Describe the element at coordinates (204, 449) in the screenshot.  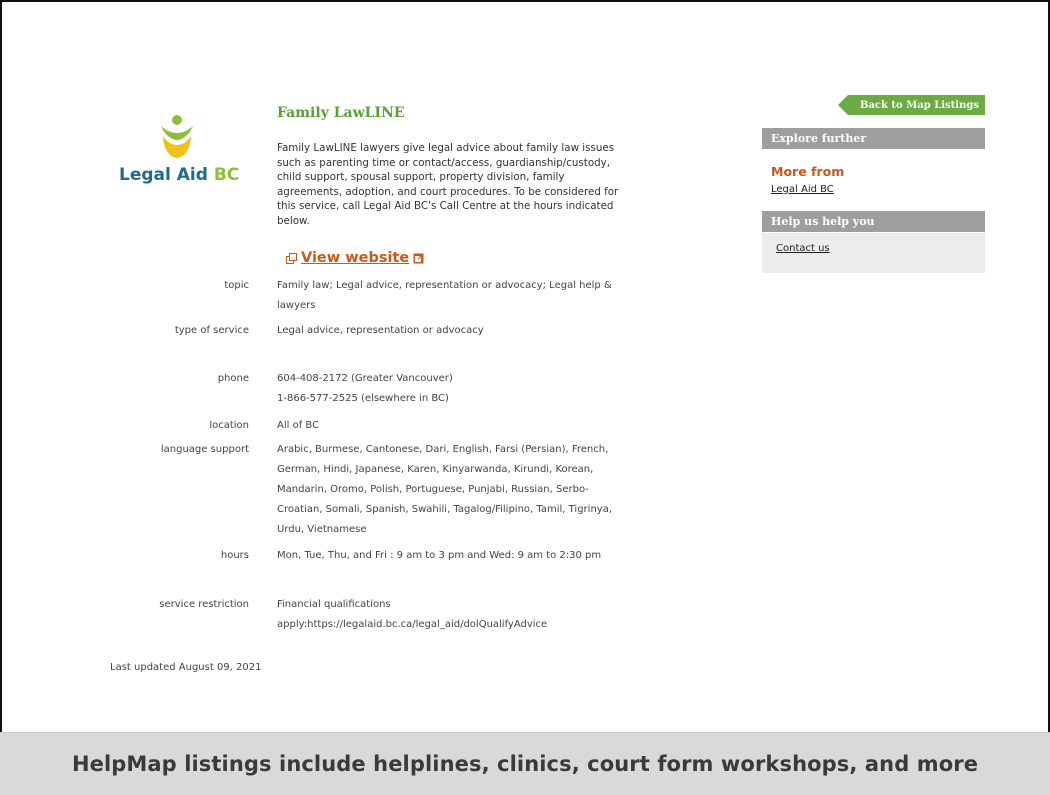
I see `language-support-label: language support` at that location.